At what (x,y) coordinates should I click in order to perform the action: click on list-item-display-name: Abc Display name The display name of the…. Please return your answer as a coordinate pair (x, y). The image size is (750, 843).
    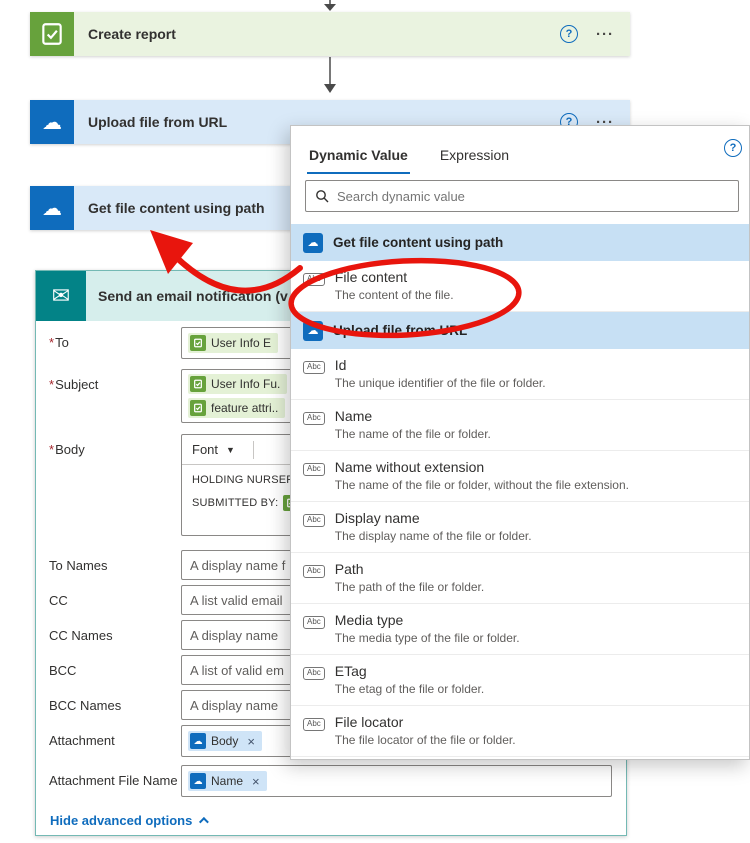
    Looking at the image, I should click on (520, 527).